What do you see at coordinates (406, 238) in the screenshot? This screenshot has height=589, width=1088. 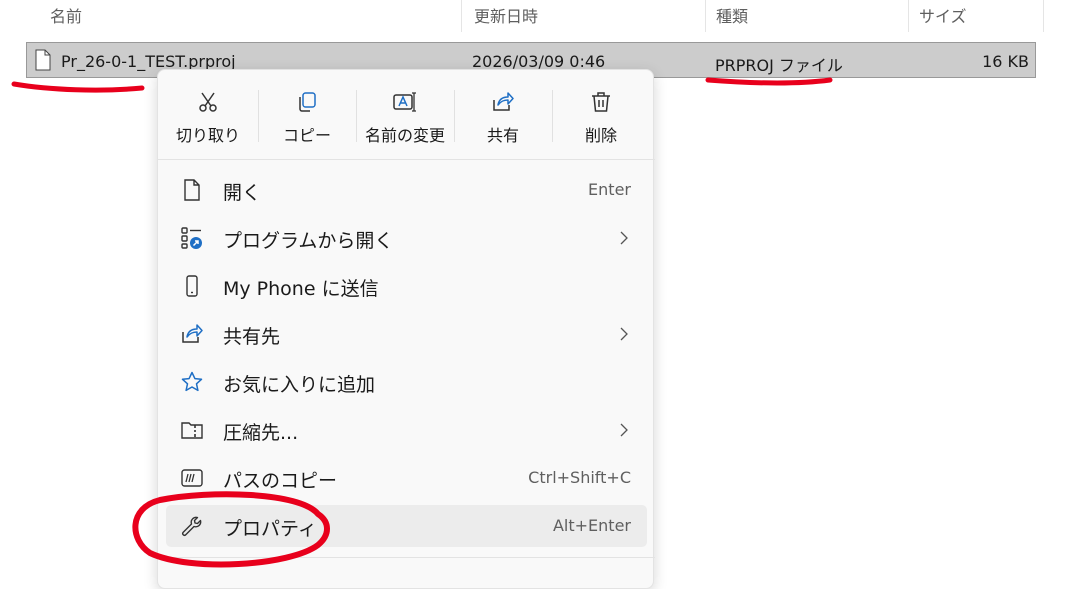 I see `menu-item-open-with: プログラムから開く` at bounding box center [406, 238].